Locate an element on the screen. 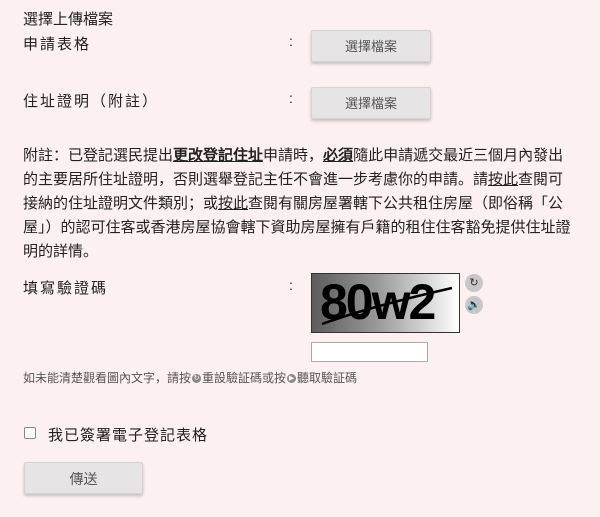 The width and height of the screenshot is (600, 517). captcha-image: 80w2 is located at coordinates (385, 303).